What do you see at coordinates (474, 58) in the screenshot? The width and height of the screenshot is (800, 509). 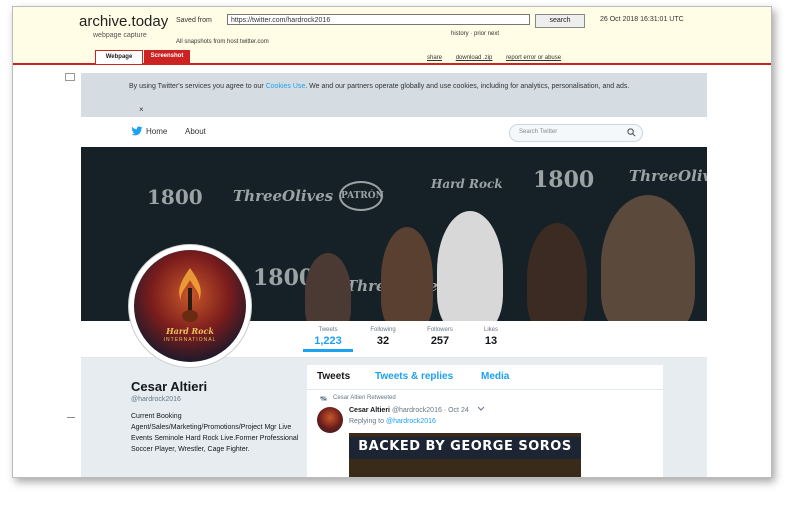 I see `download-zip-link: download .zip` at bounding box center [474, 58].